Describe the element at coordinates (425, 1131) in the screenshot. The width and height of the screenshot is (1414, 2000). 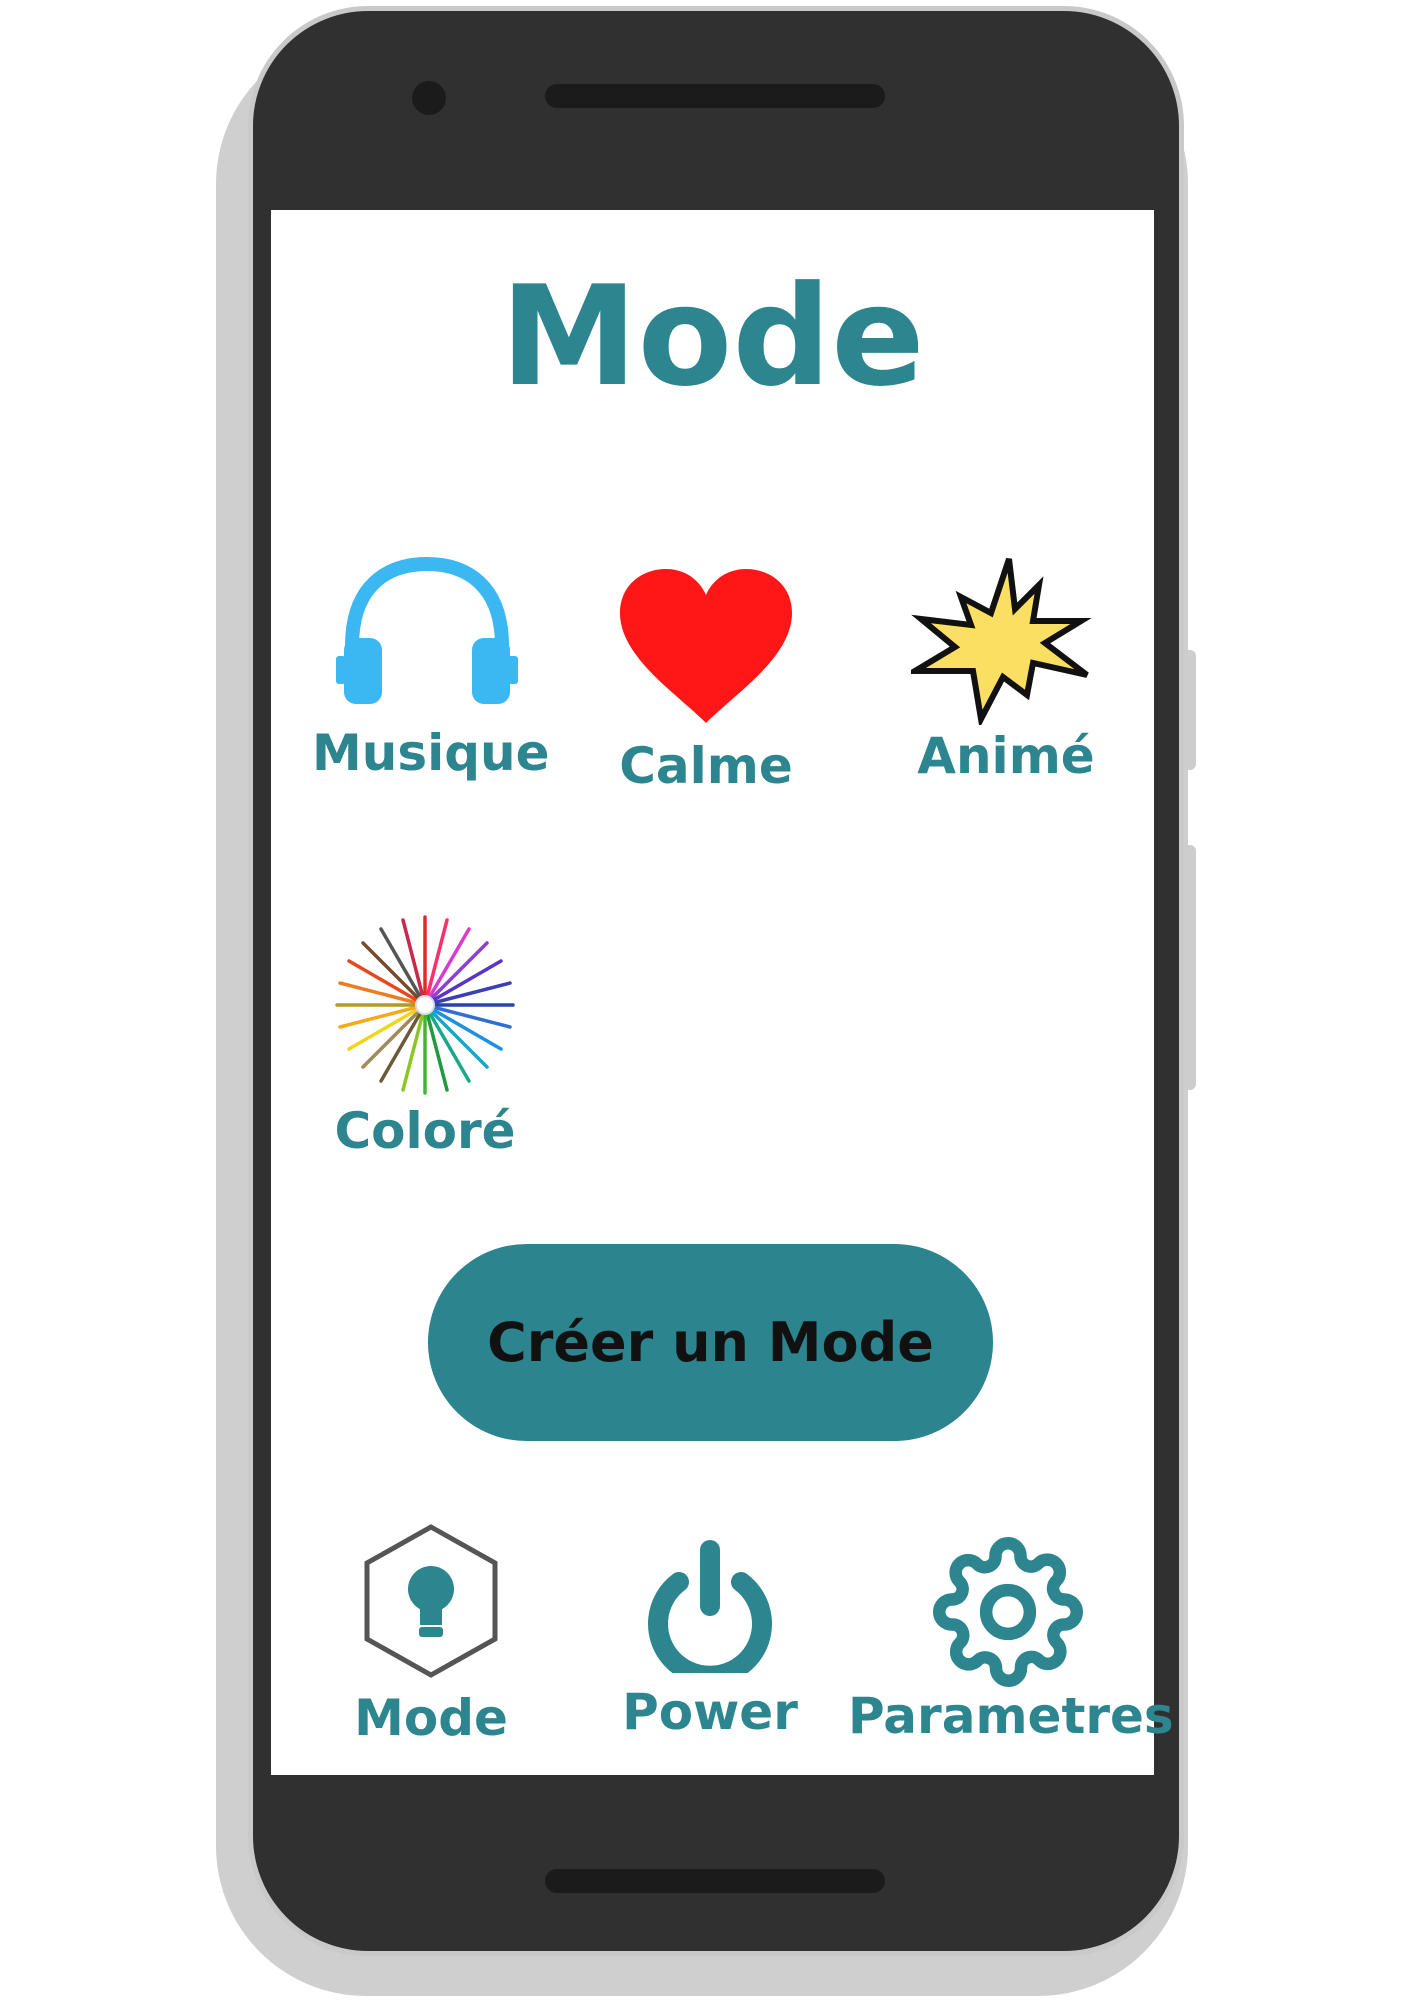
I see `mode-label-colore: Coloré` at that location.